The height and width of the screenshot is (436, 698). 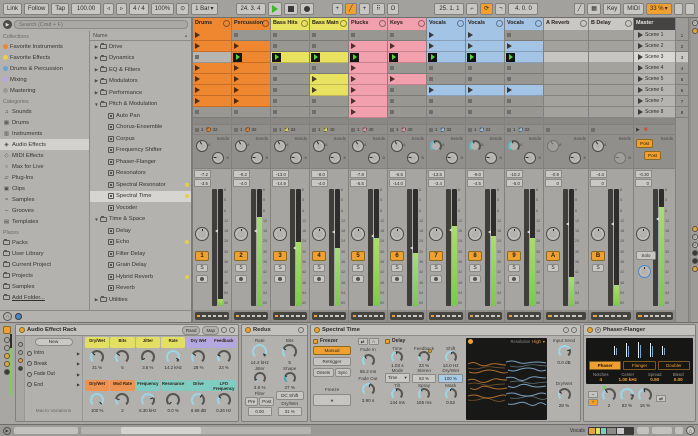 What do you see at coordinates (252, 401) in the screenshot?
I see `filter-pre-button: Pre` at bounding box center [252, 401].